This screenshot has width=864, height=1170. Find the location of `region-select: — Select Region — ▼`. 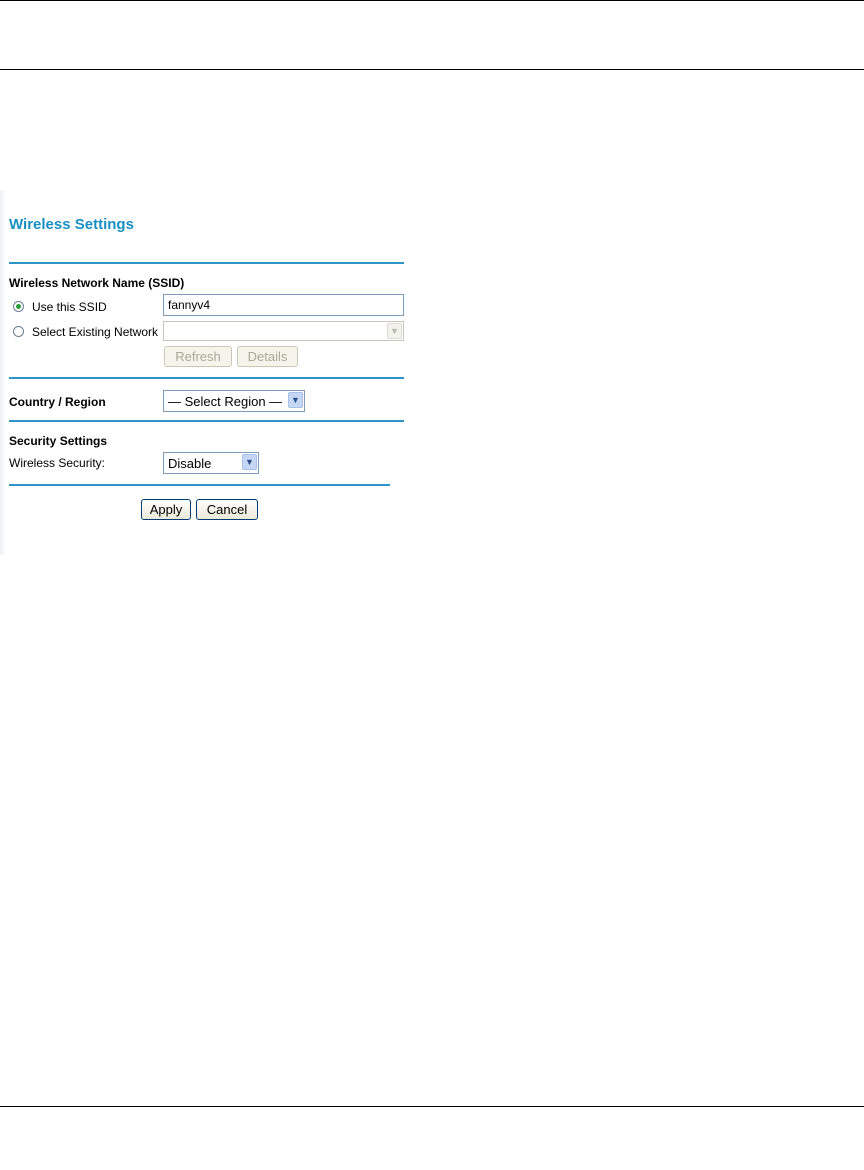

region-select: — Select Region — ▼ is located at coordinates (234, 401).